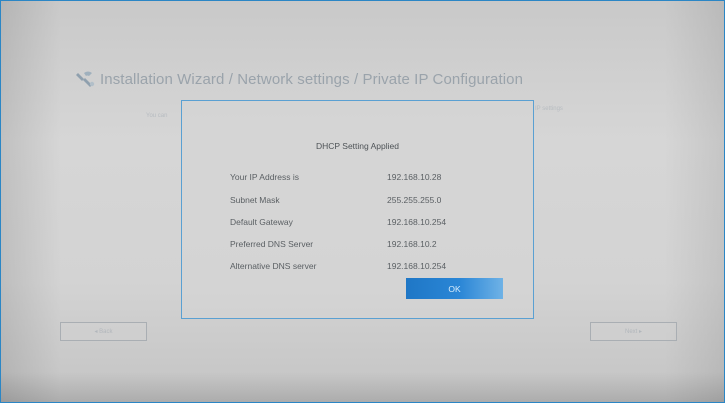 This screenshot has height=403, width=725. Describe the element at coordinates (633, 331) in the screenshot. I see `next-button: Next ▸` at that location.